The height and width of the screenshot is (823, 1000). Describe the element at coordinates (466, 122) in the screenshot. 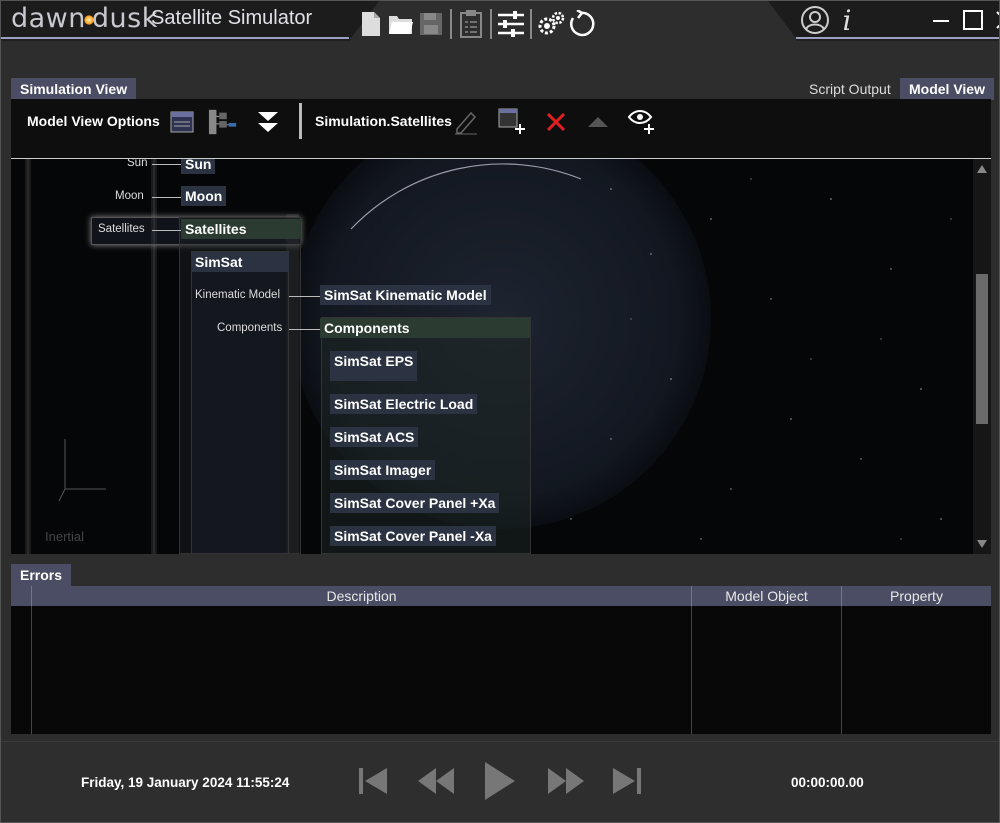

I see `edit-pencil-icon` at that location.